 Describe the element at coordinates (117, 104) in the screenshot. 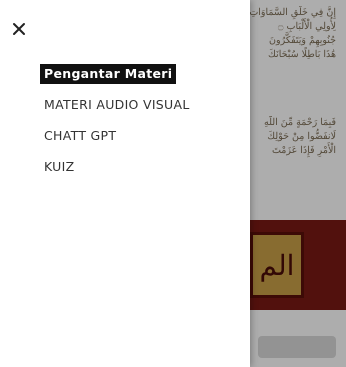

I see `menu-item-label: MATERI AUDIO VISUAL` at that location.